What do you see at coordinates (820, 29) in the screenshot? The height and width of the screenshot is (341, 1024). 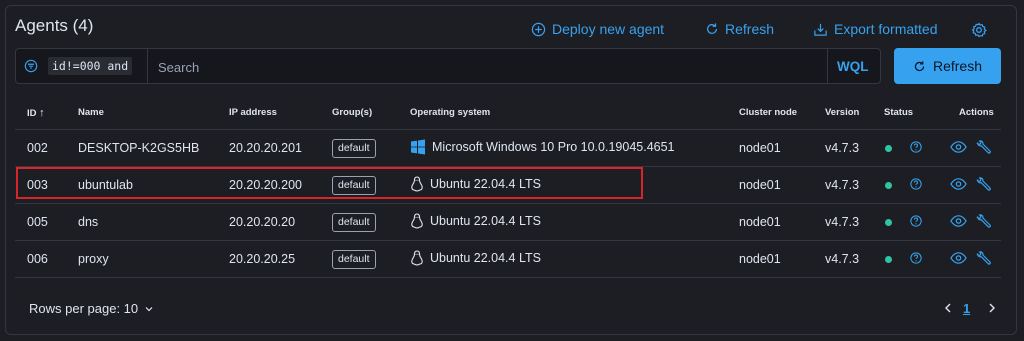 I see `export-icon` at bounding box center [820, 29].